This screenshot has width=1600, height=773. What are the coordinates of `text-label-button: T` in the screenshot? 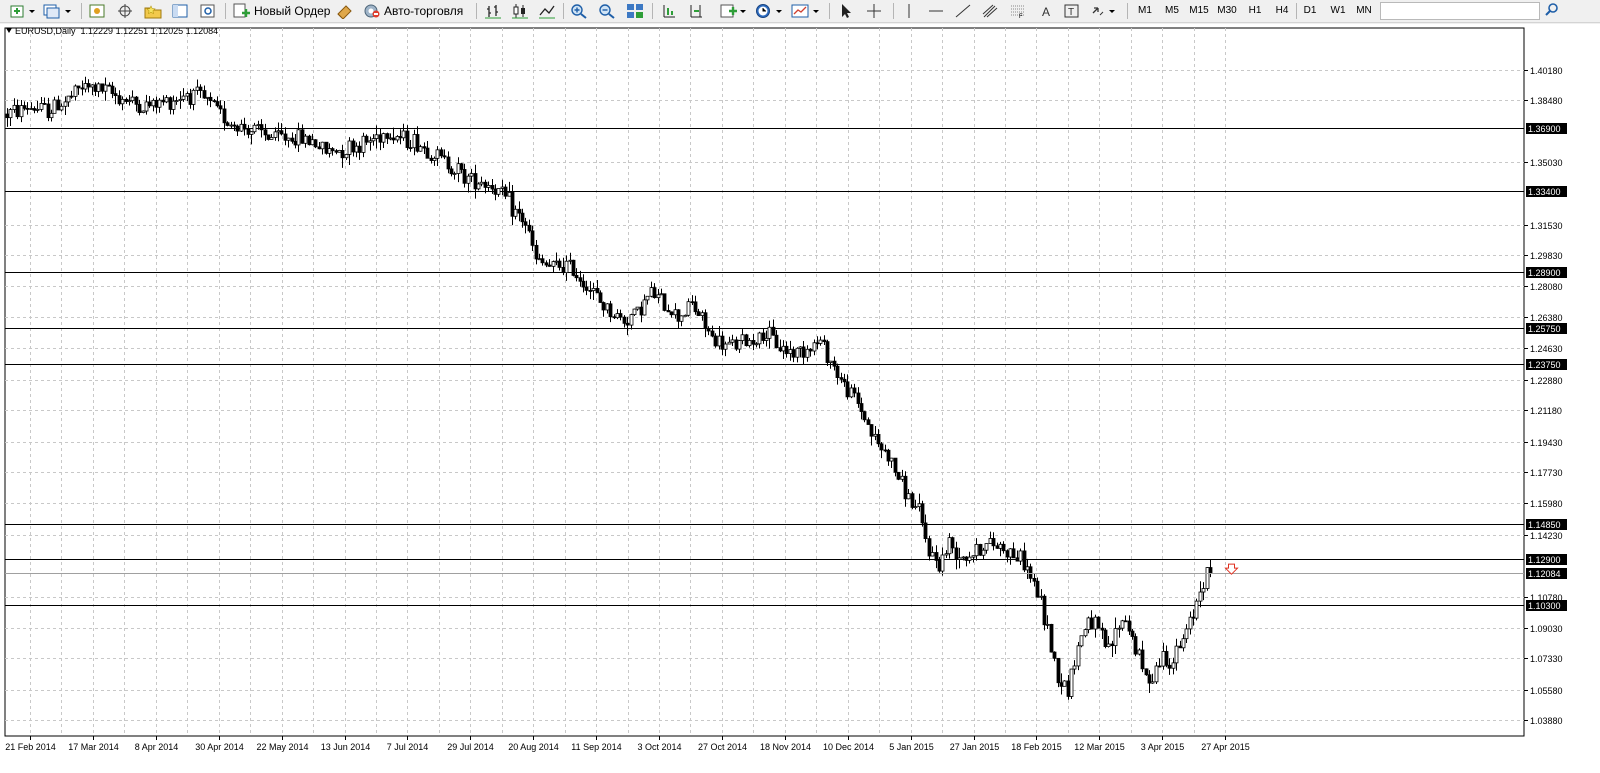 It's located at (1072, 11).